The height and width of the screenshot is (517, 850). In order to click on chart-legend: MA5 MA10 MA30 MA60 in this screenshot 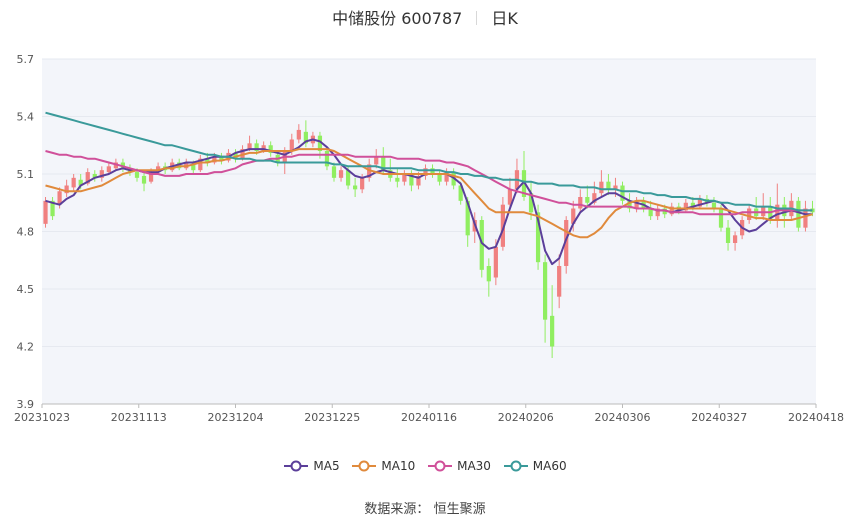, I will do `click(425, 467)`.